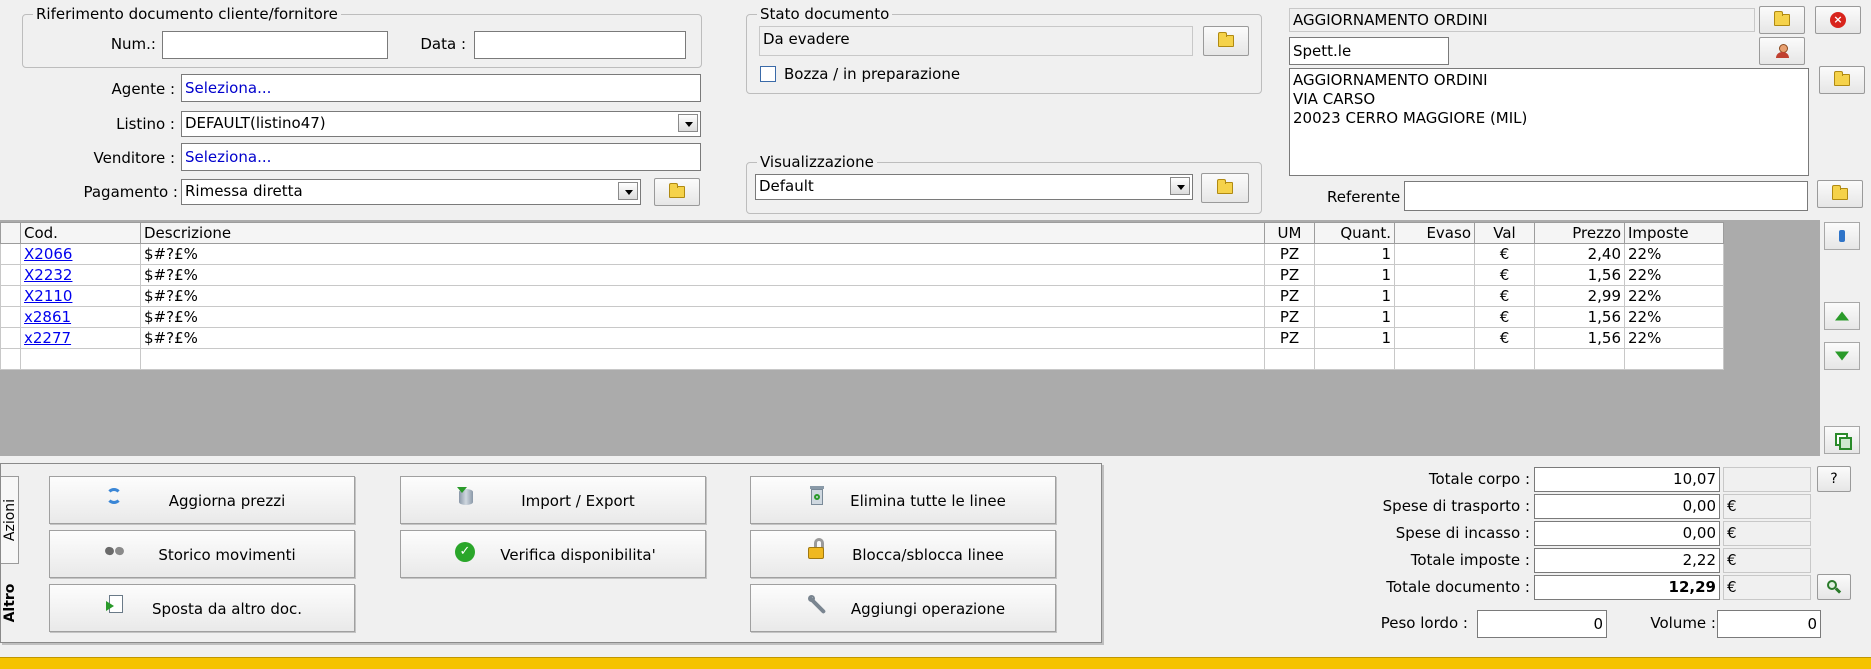  I want to click on col-prezzo: Prezzo, so click(1579, 233).